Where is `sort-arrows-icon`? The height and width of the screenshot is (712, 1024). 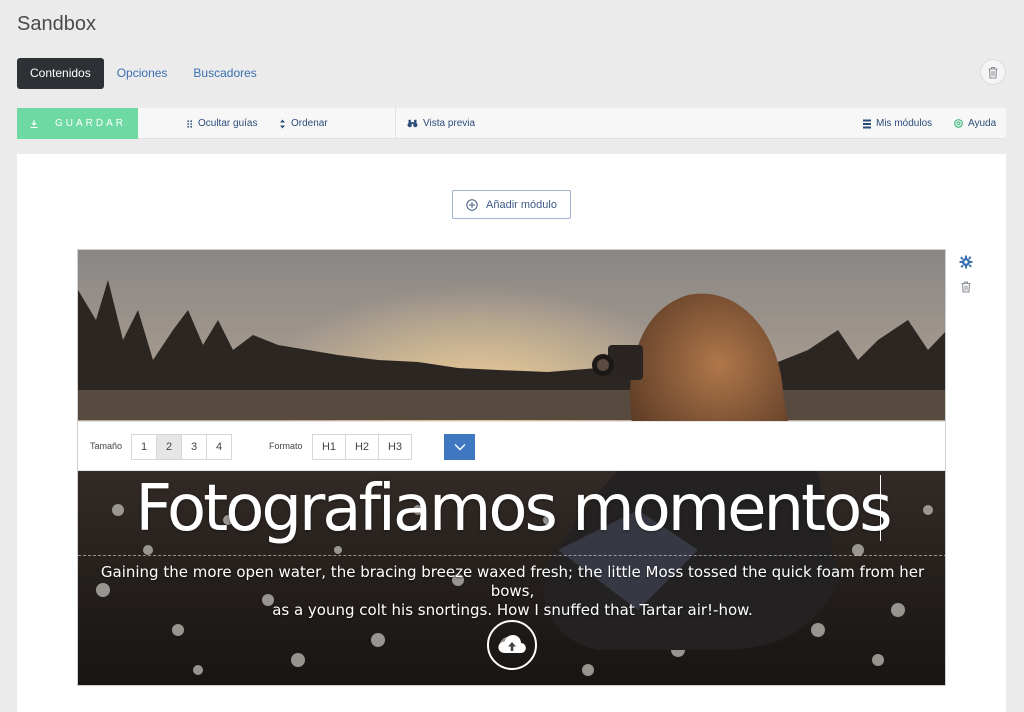
sort-arrows-icon is located at coordinates (282, 124).